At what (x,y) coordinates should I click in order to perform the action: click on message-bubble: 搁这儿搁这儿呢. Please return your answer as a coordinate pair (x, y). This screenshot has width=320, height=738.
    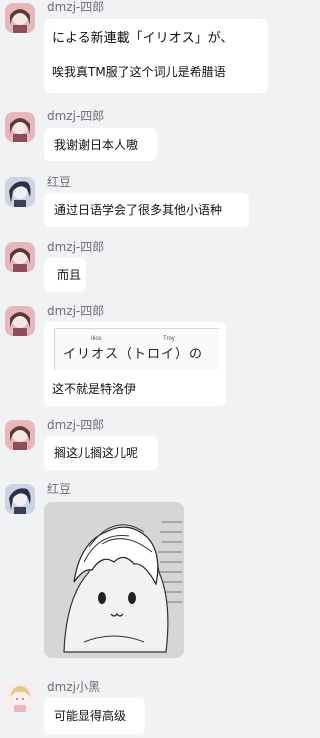
    Looking at the image, I should click on (101, 453).